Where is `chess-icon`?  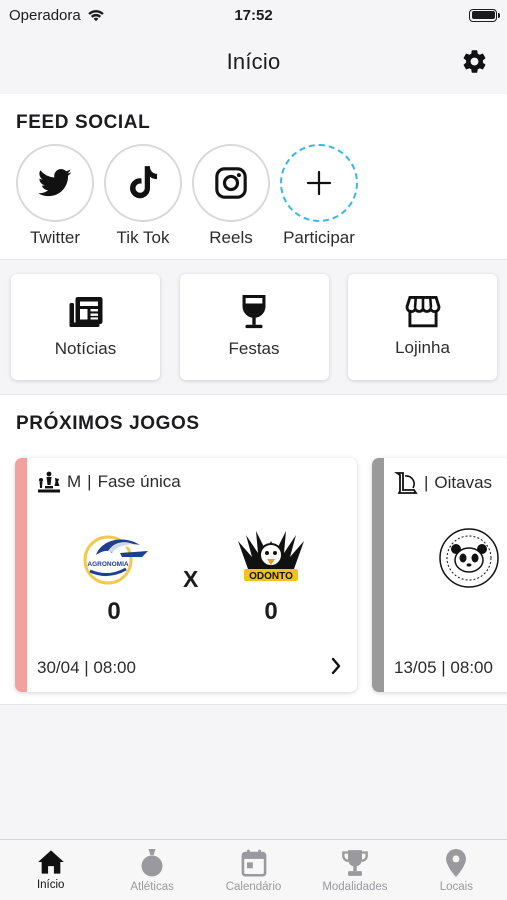 chess-icon is located at coordinates (49, 482).